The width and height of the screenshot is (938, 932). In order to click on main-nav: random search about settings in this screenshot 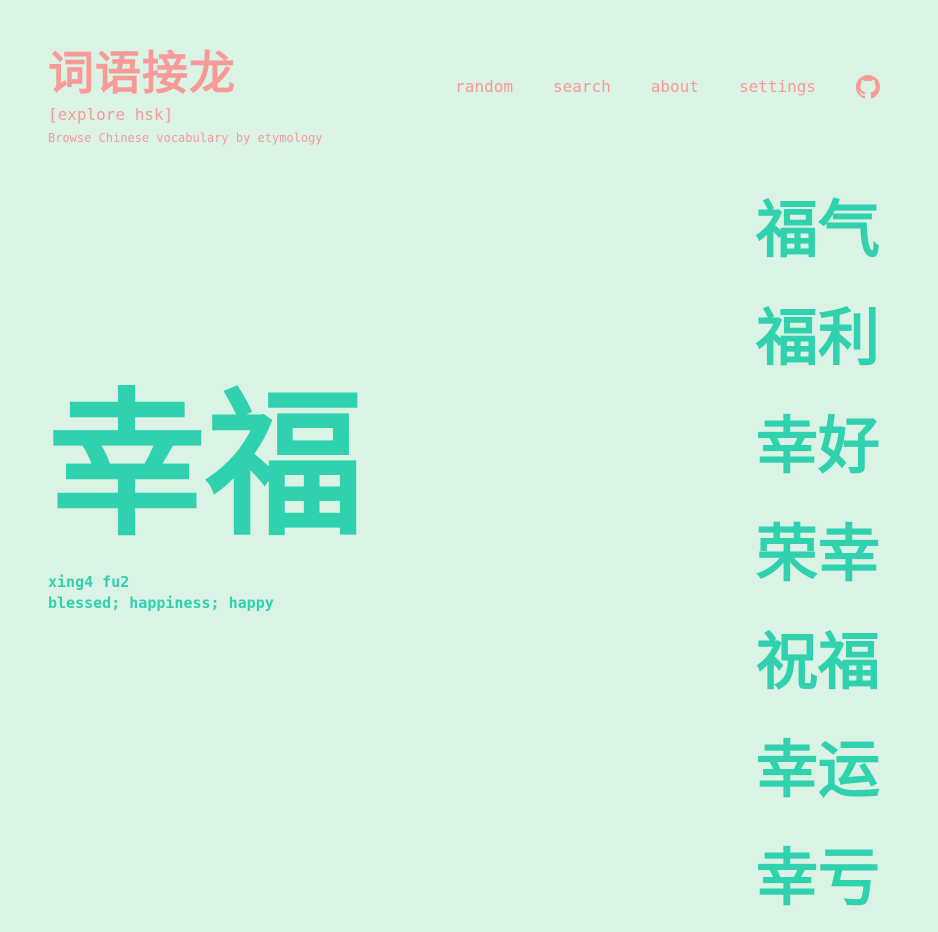, I will do `click(667, 87)`.